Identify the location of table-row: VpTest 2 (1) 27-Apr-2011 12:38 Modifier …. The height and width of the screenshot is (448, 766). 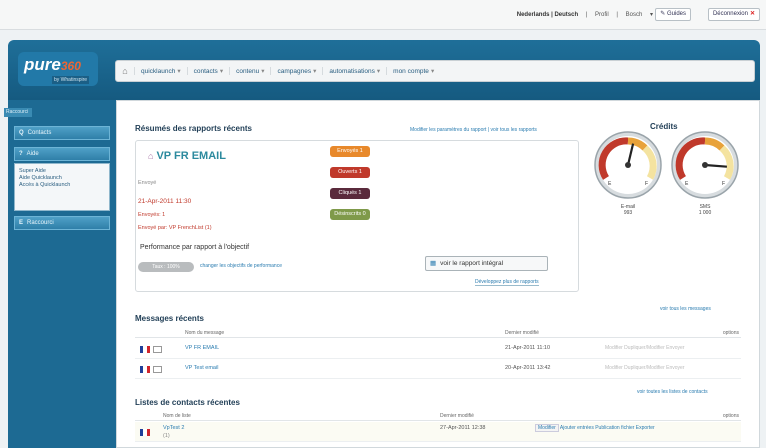
(438, 432).